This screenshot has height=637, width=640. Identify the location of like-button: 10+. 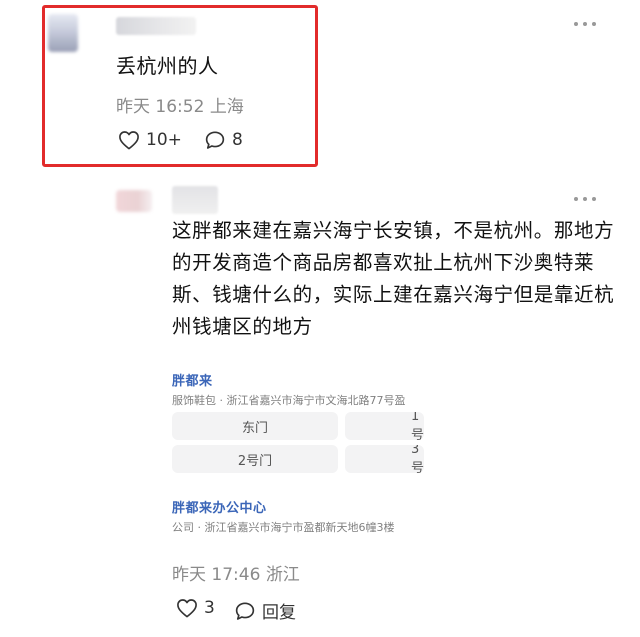
(150, 140).